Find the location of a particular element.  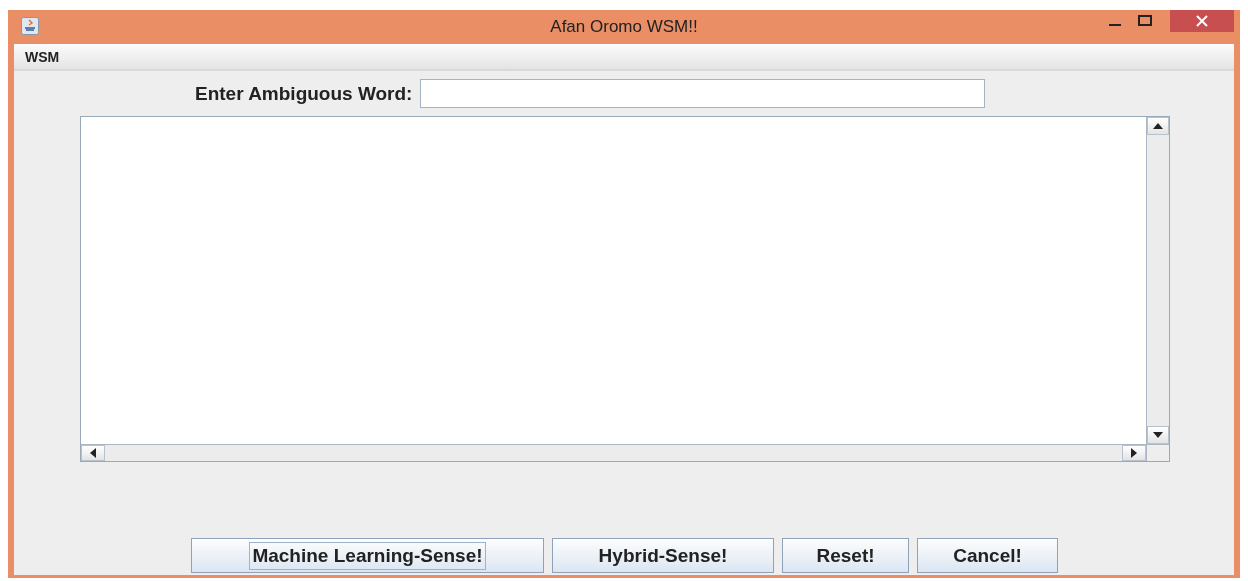

action-button: Machine Learning-Sense! is located at coordinates (367, 555).